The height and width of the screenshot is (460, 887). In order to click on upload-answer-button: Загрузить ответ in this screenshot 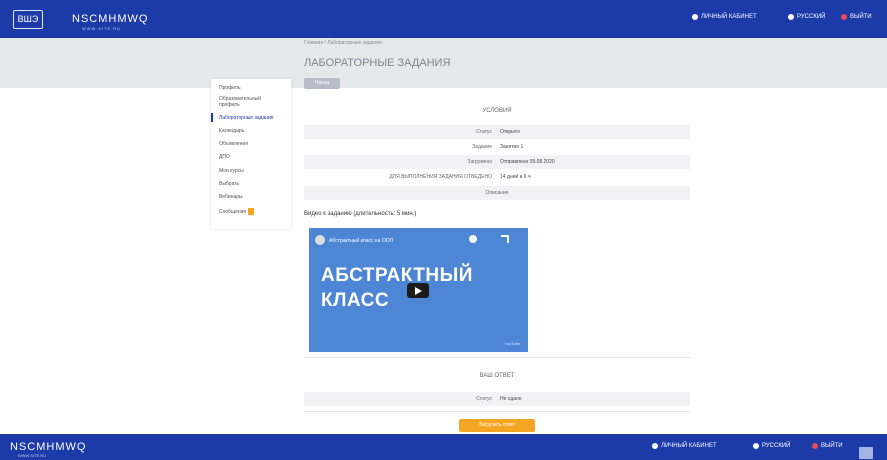, I will do `click(497, 425)`.